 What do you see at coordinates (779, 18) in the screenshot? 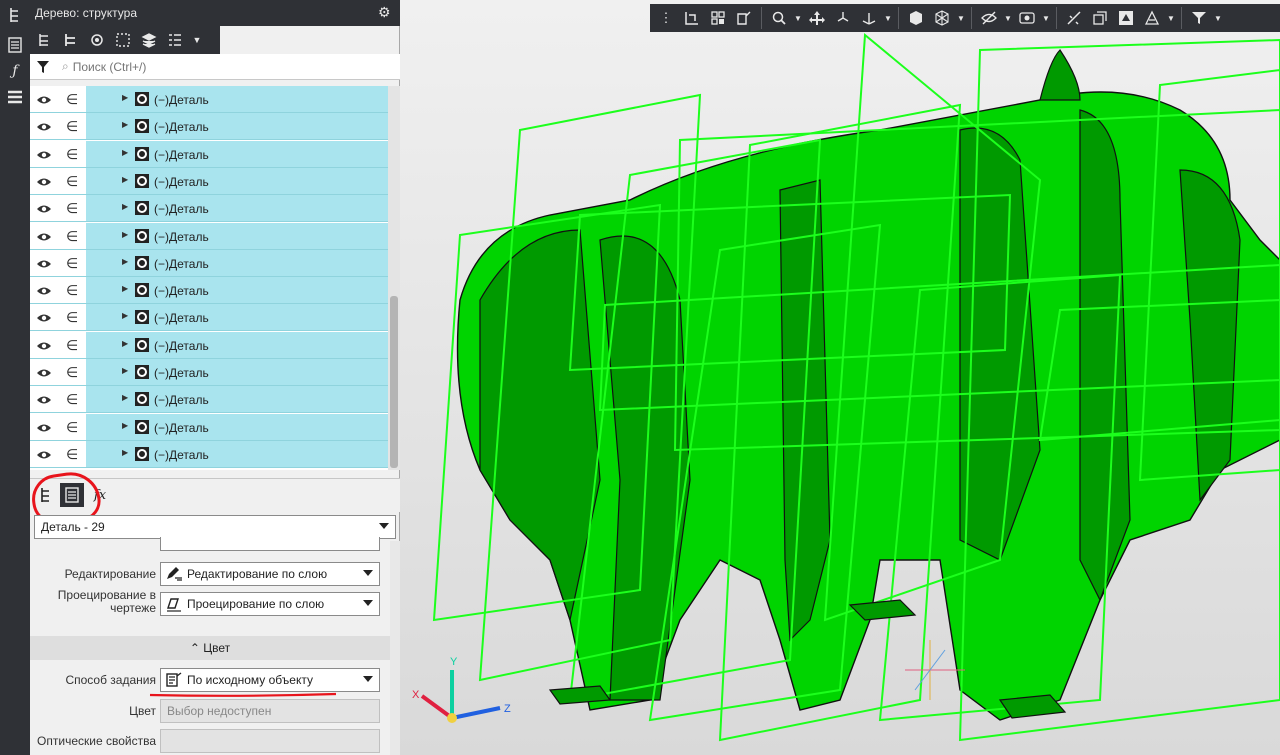
I see `zoom-icon` at bounding box center [779, 18].